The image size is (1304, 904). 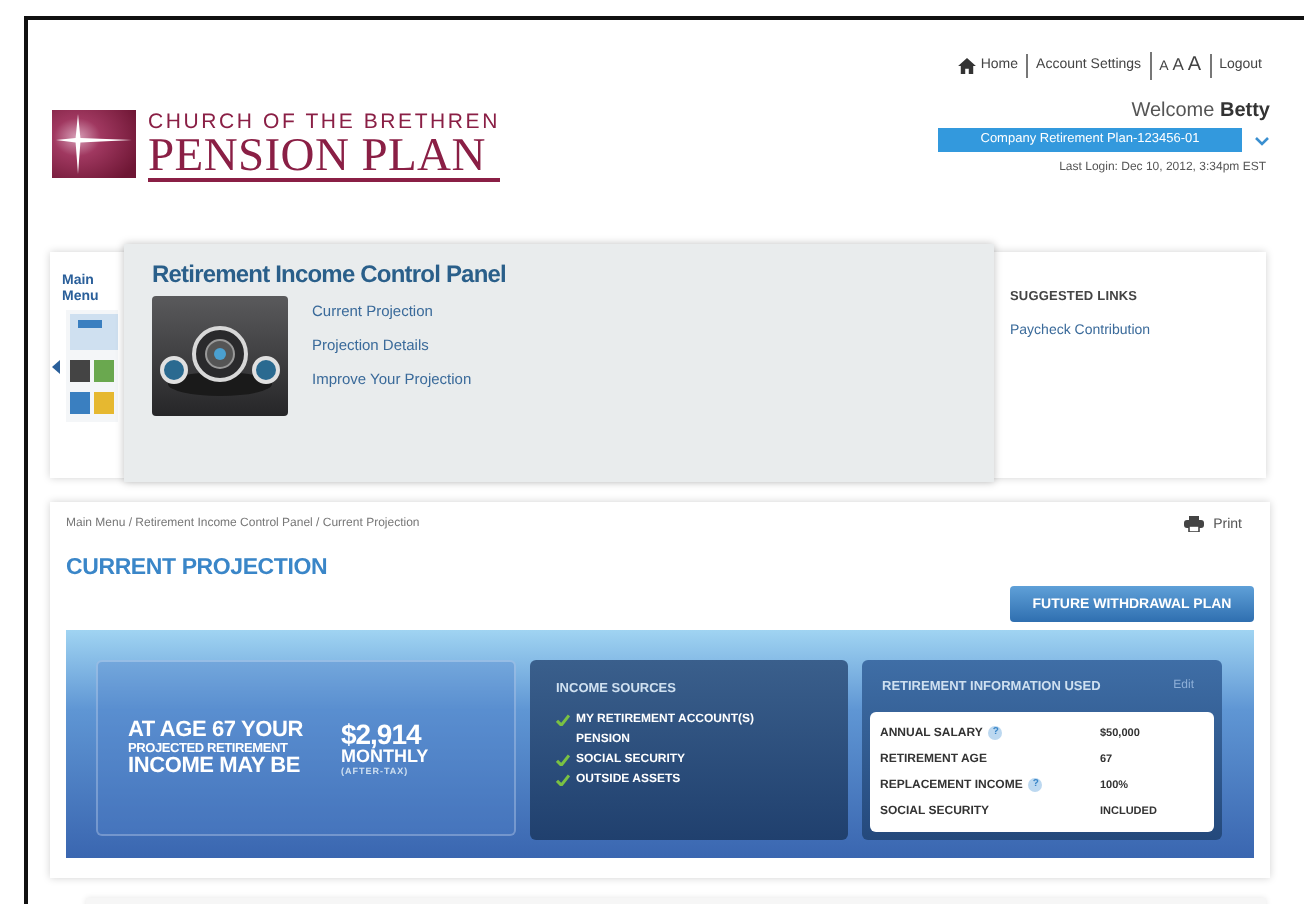 What do you see at coordinates (1200, 111) in the screenshot?
I see `welcome-text: Welcome Betty` at bounding box center [1200, 111].